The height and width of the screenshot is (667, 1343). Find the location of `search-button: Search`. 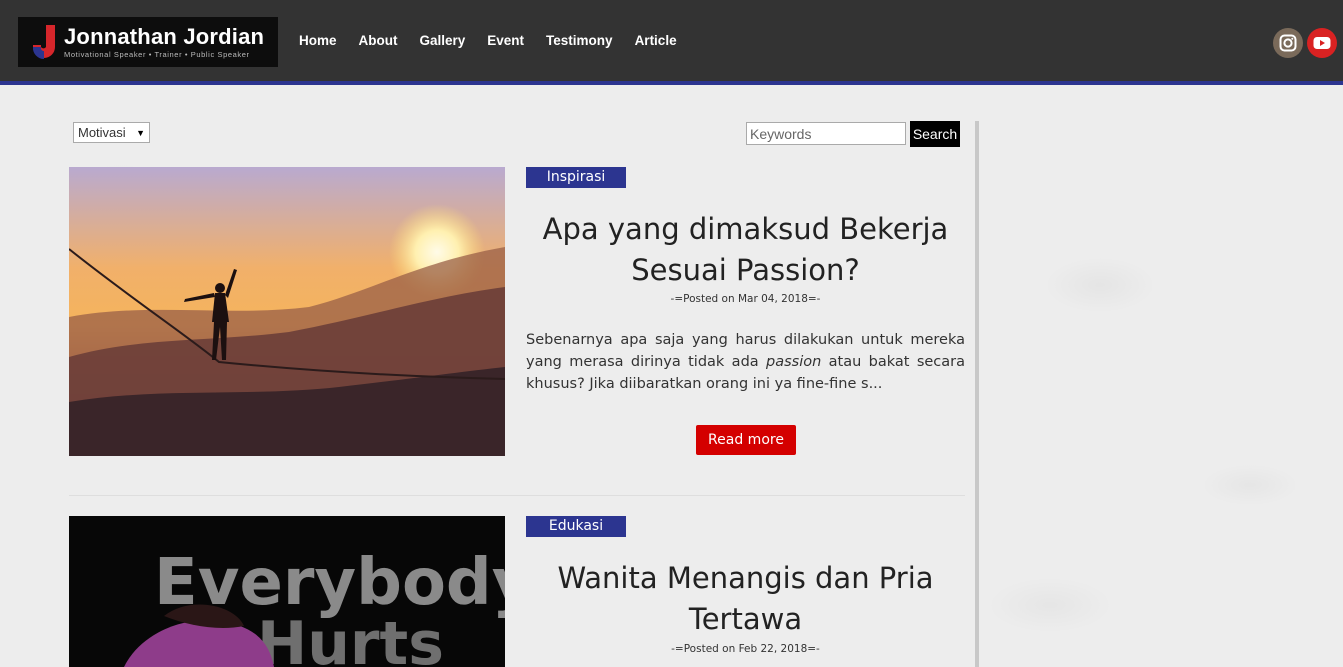

search-button: Search is located at coordinates (935, 134).